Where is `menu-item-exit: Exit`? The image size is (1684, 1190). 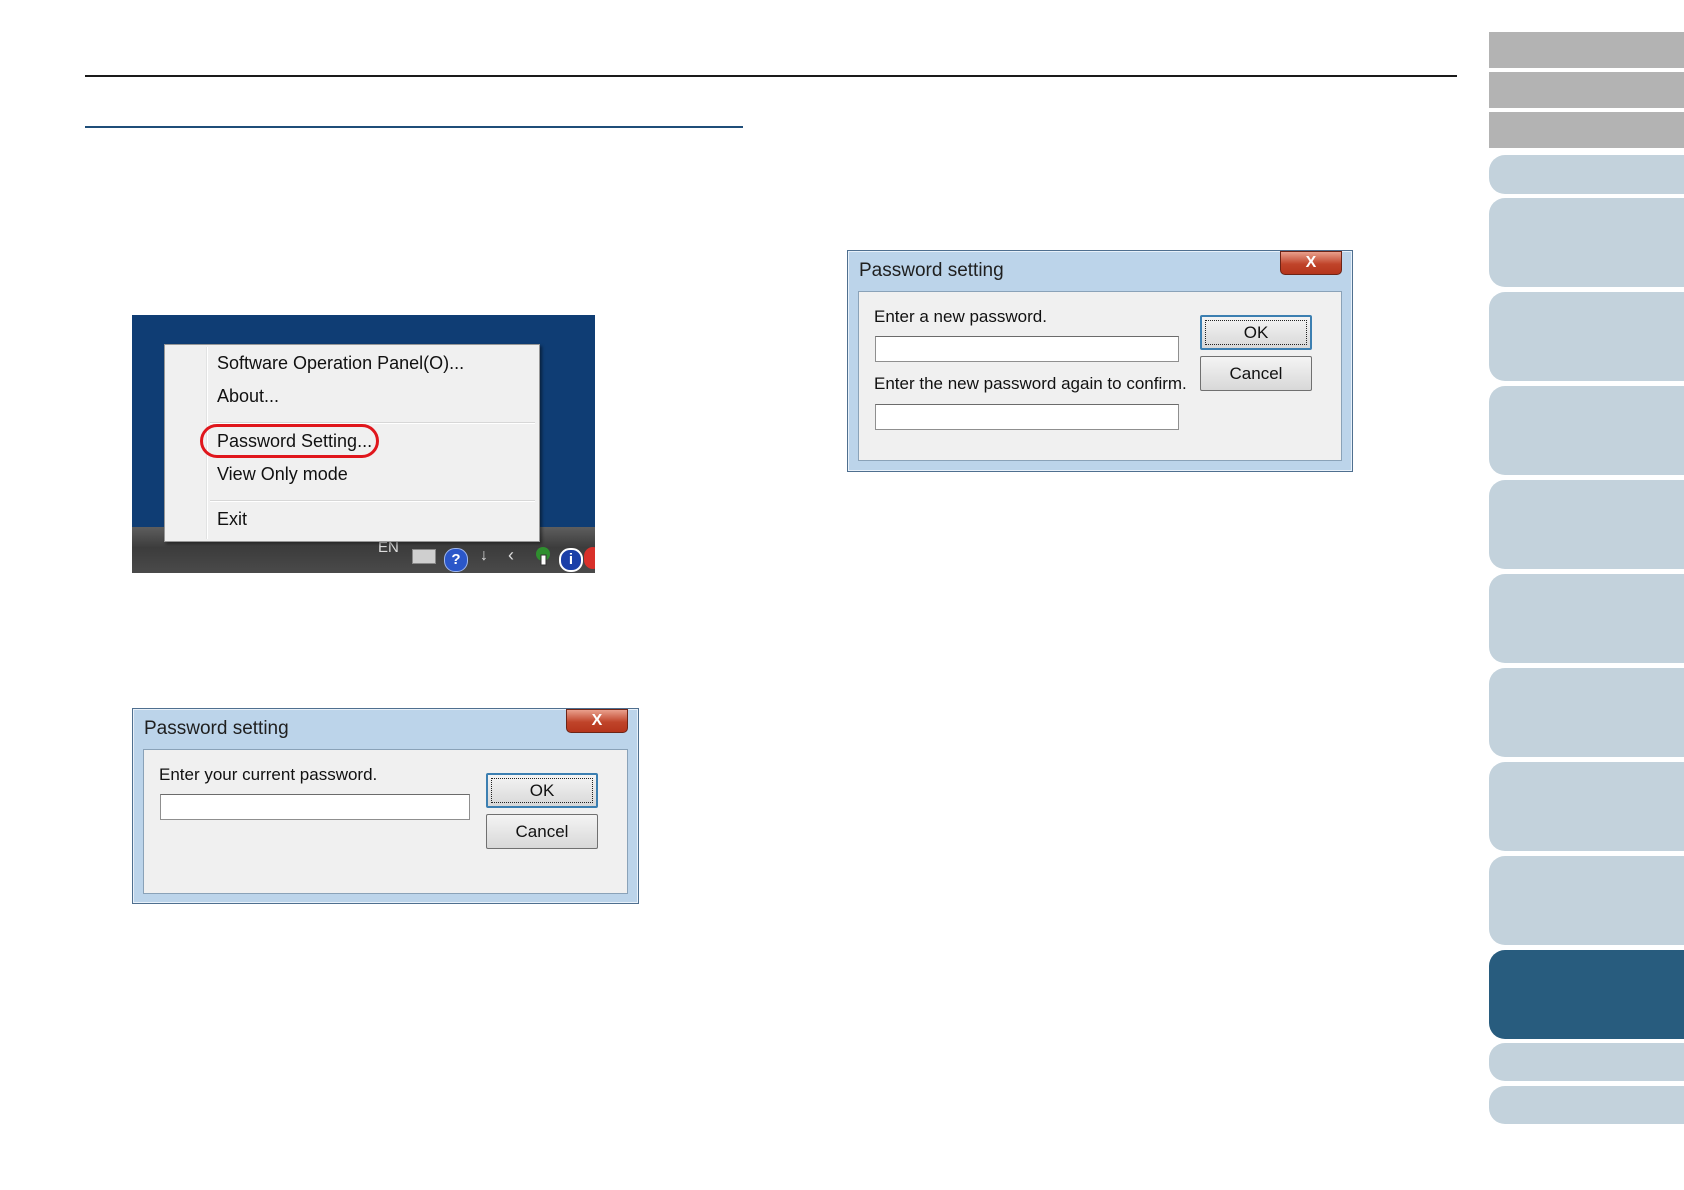 menu-item-exit: Exit is located at coordinates (232, 519).